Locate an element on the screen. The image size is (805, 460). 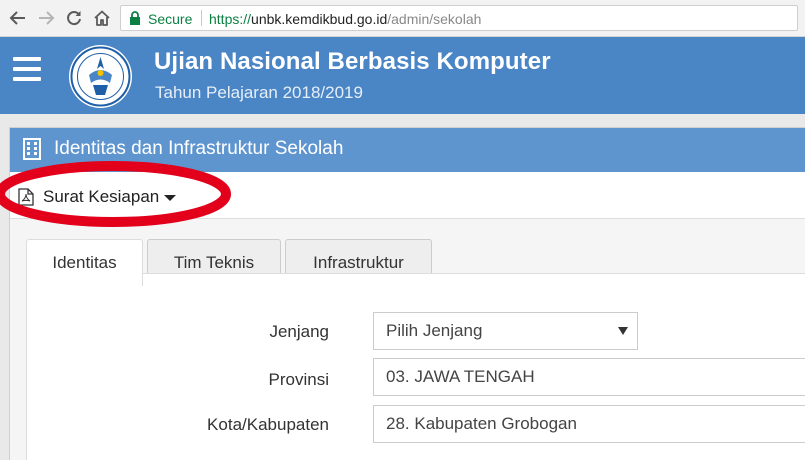
forward-icon is located at coordinates (47, 18).